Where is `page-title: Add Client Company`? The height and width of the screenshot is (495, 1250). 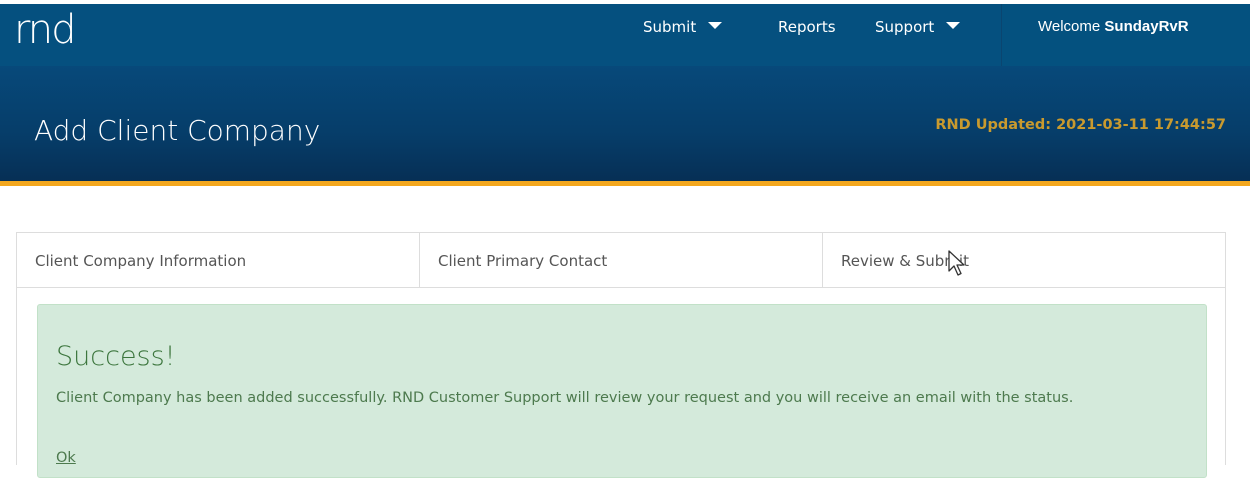 page-title: Add Client Company is located at coordinates (177, 130).